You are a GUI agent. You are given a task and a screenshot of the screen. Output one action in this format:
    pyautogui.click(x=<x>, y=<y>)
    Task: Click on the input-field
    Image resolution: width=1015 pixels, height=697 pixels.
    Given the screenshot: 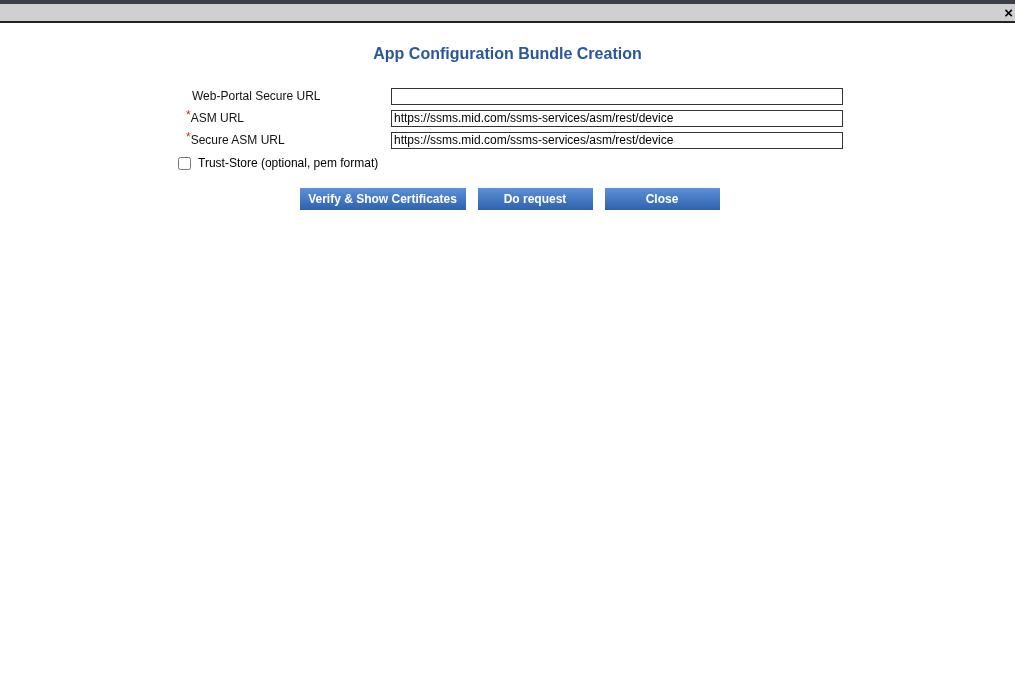 What is the action you would take?
    pyautogui.click(x=617, y=96)
    